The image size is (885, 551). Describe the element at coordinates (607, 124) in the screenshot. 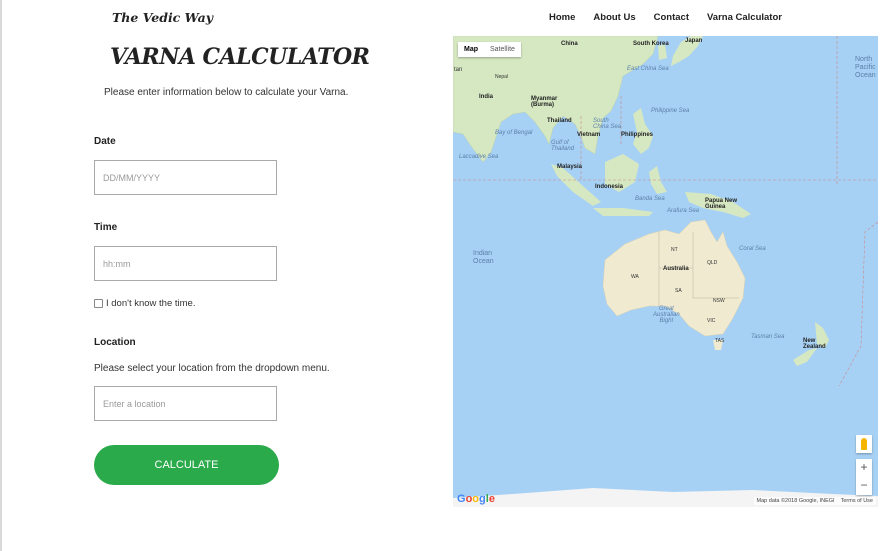

I see `label-south-china-sea: South China Sea` at that location.